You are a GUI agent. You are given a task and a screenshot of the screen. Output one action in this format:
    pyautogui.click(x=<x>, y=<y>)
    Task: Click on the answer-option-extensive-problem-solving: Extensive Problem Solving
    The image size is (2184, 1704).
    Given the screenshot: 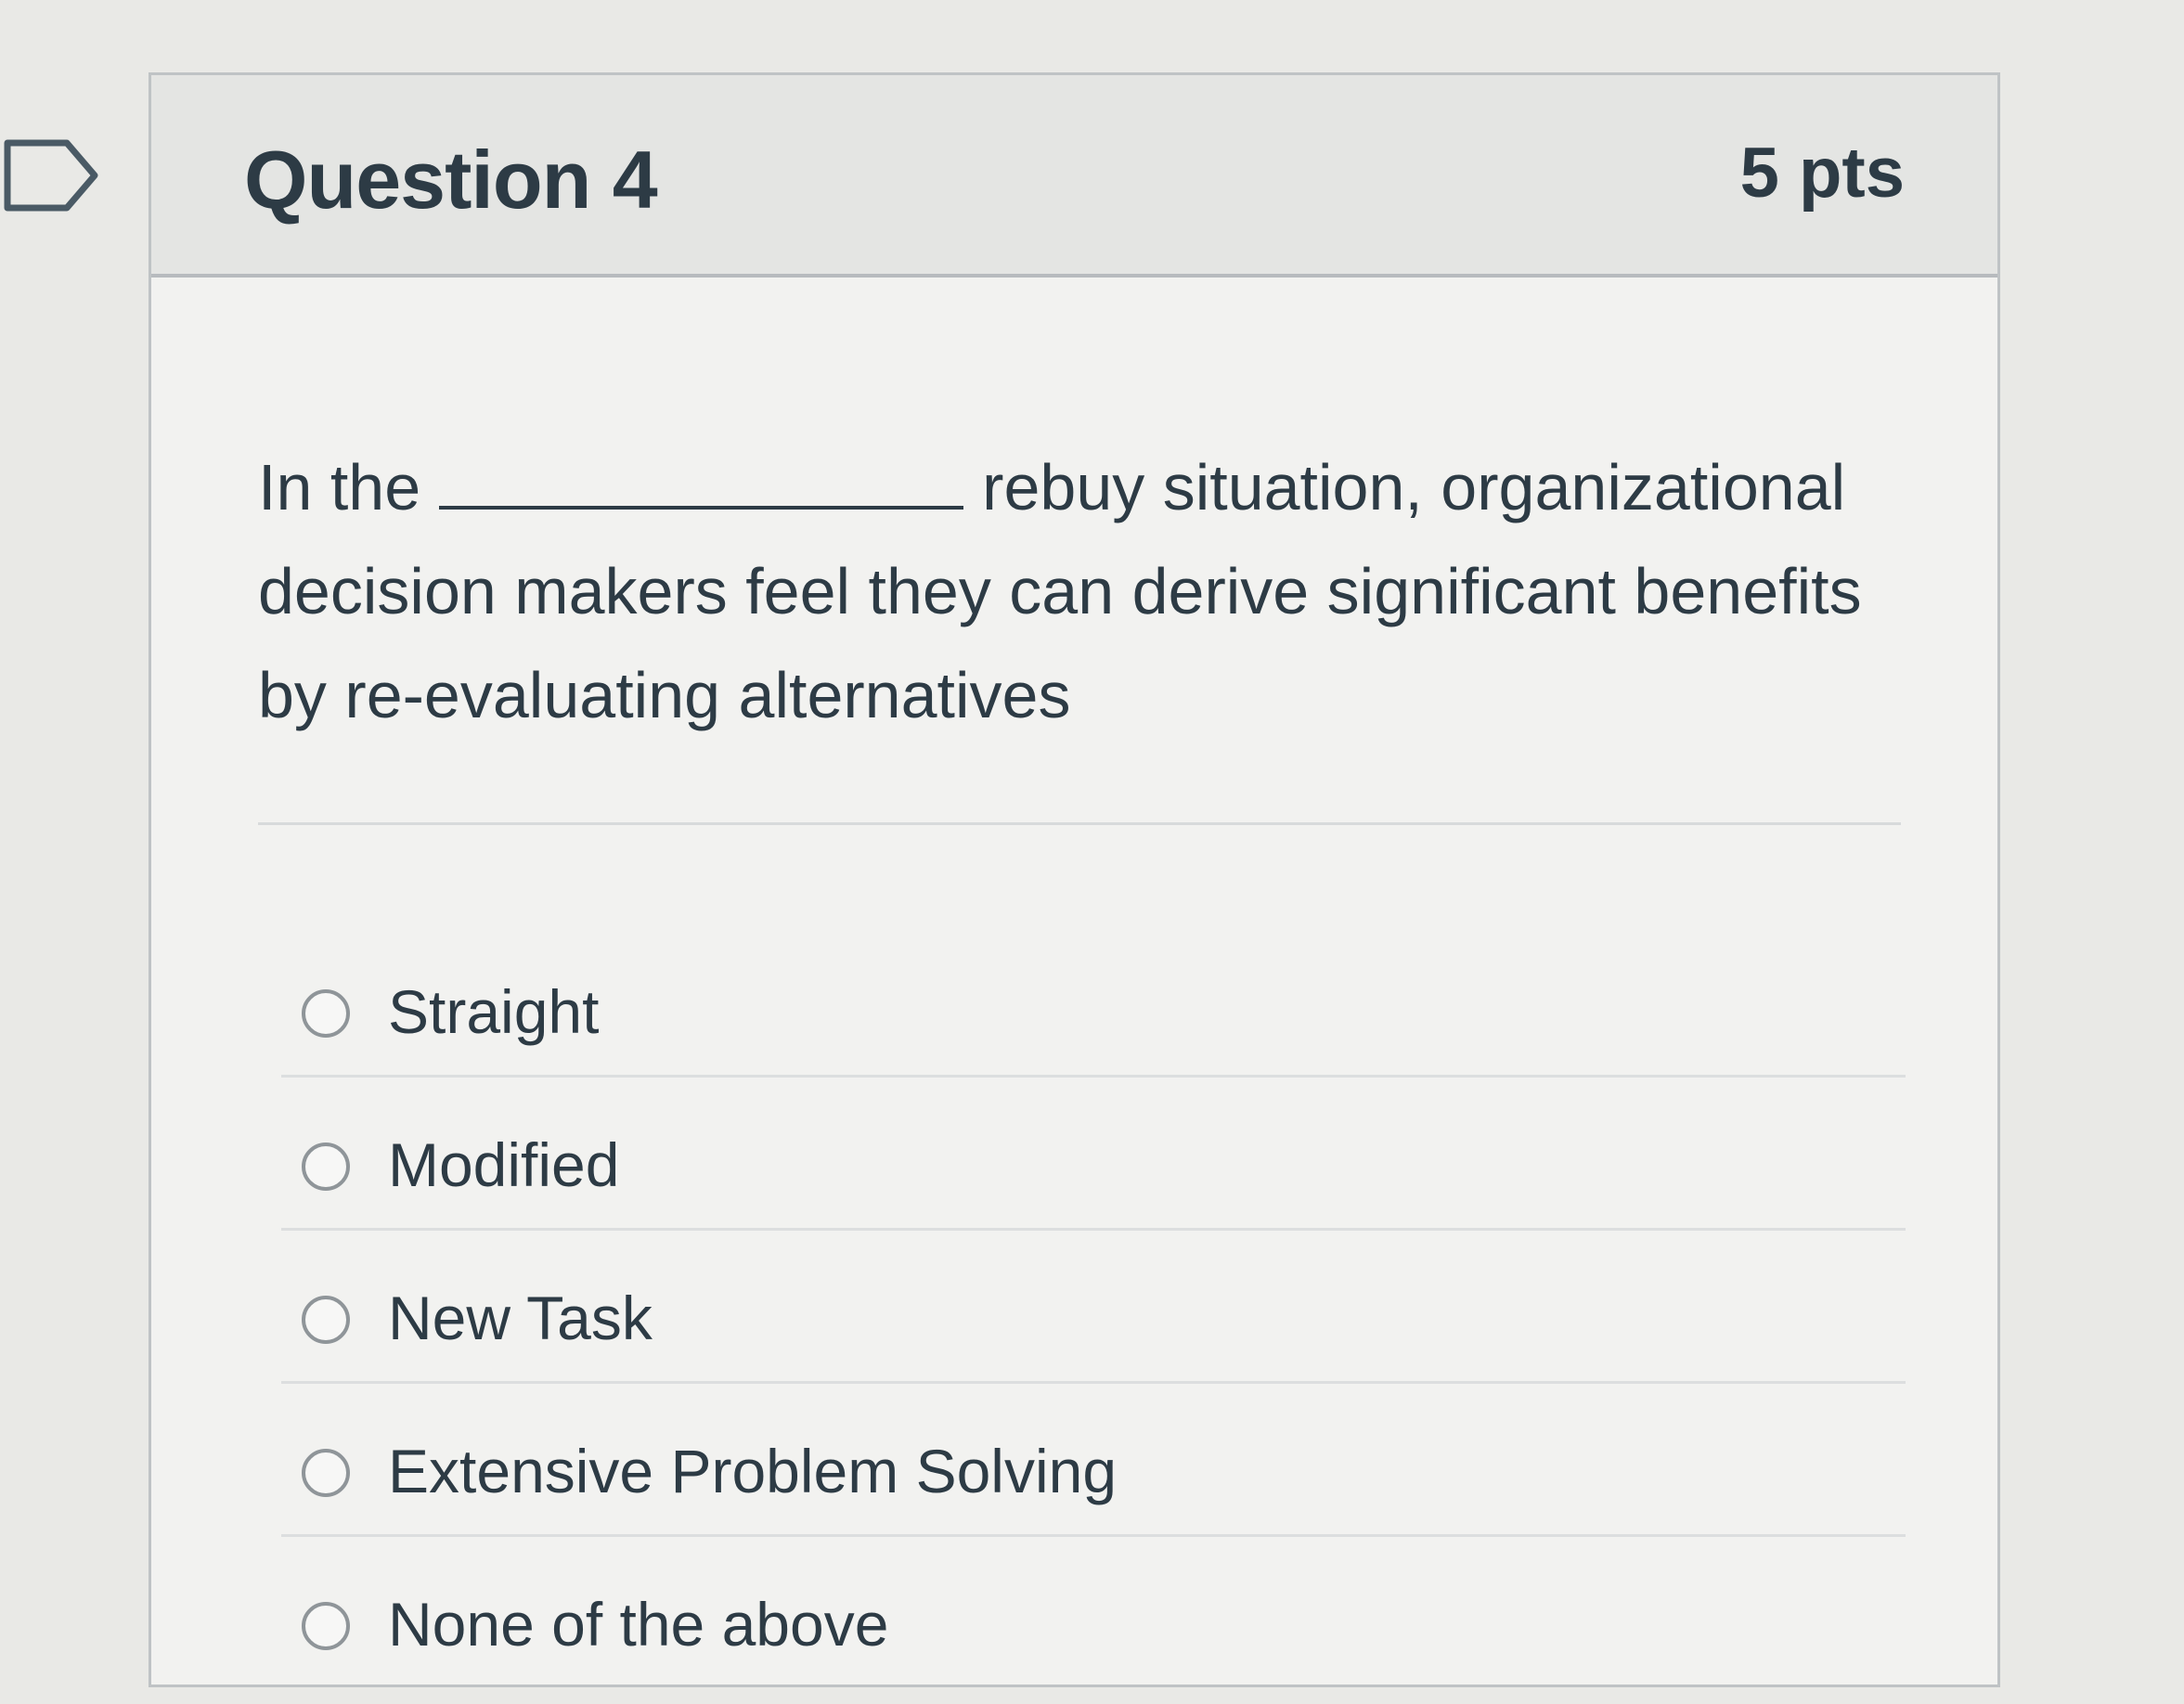 What is the action you would take?
    pyautogui.click(x=1093, y=1460)
    